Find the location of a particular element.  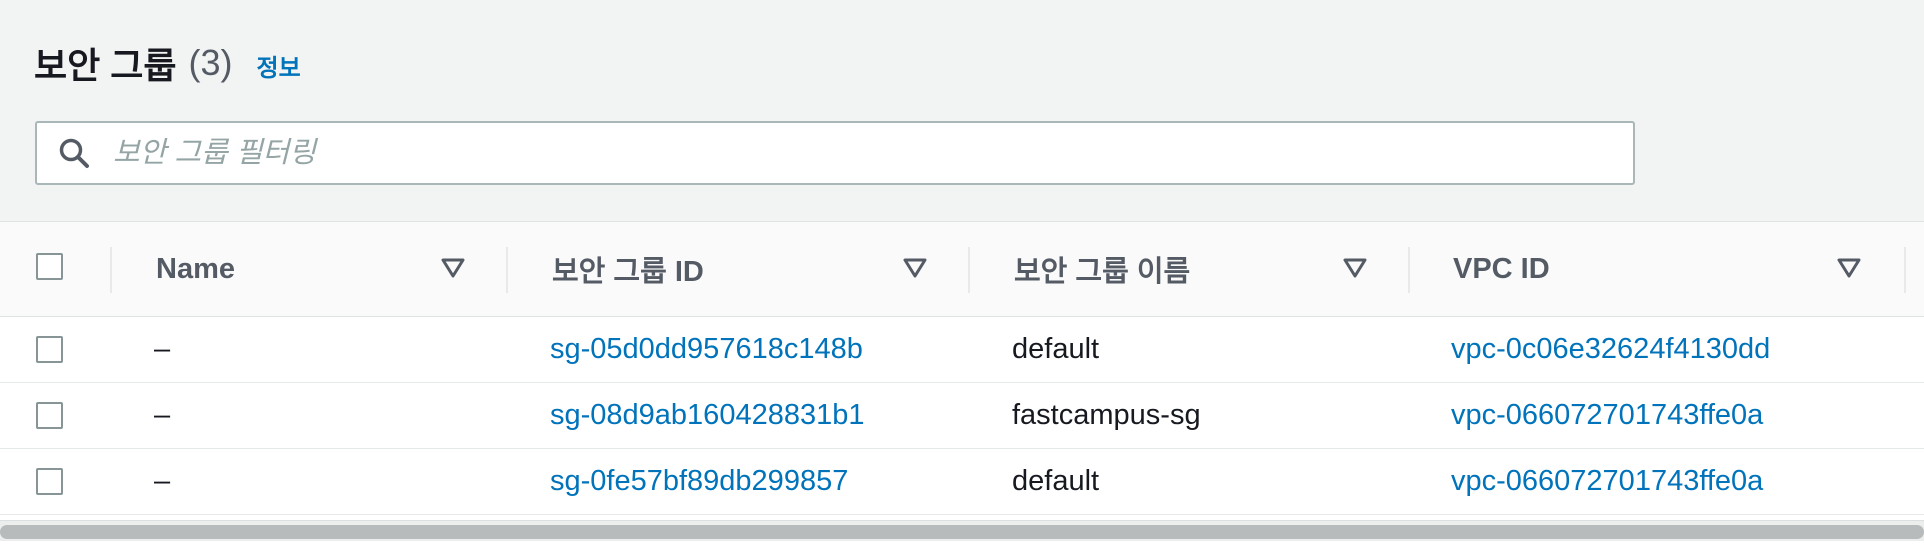

cell-sg-id-link: sg-05d0dd957618c148b is located at coordinates (706, 349).